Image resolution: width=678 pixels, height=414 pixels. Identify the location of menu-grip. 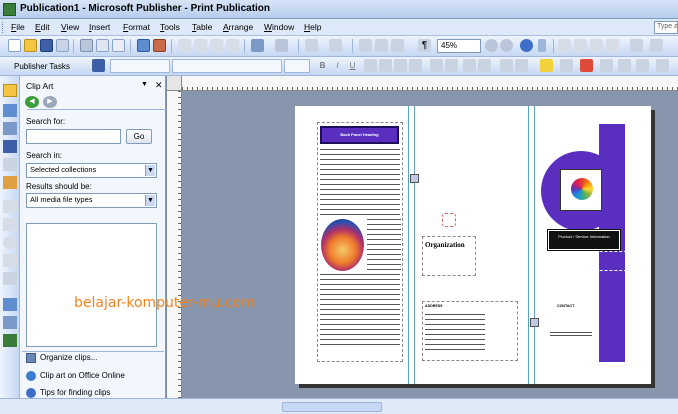
(3, 27).